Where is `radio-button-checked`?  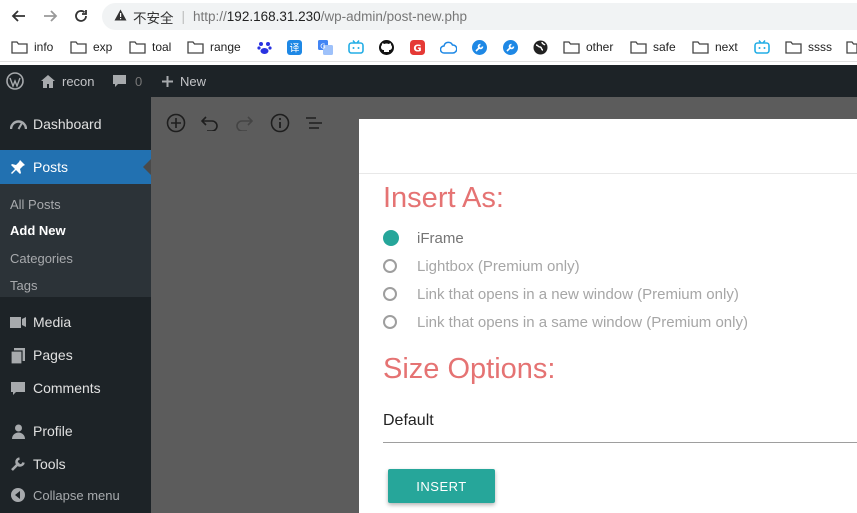 radio-button-checked is located at coordinates (391, 238).